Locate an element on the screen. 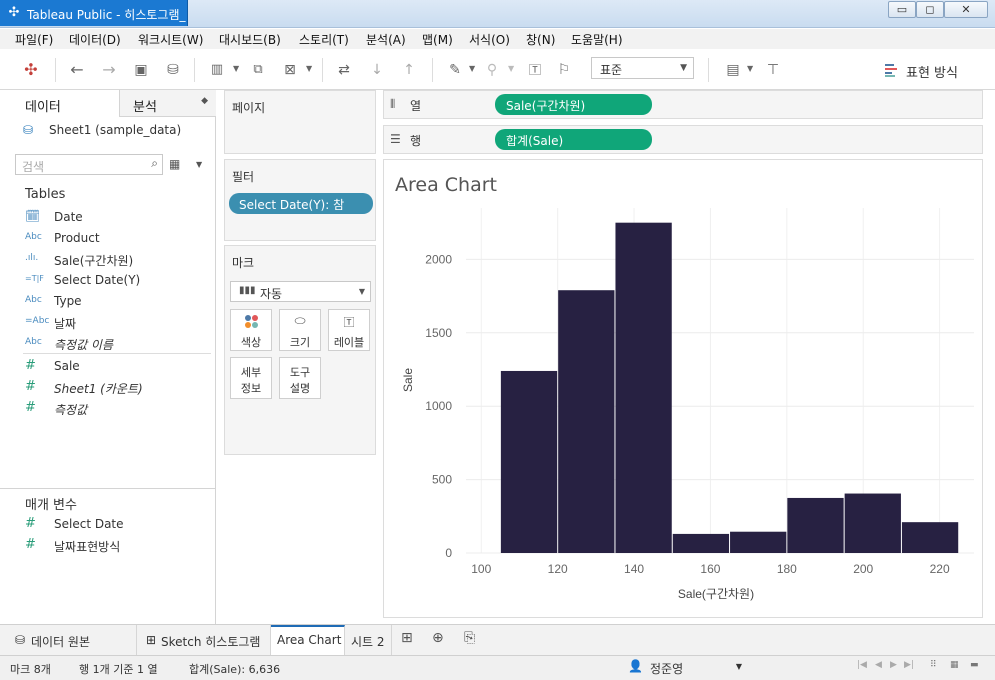  group-icon: ⚲ is located at coordinates (492, 70).